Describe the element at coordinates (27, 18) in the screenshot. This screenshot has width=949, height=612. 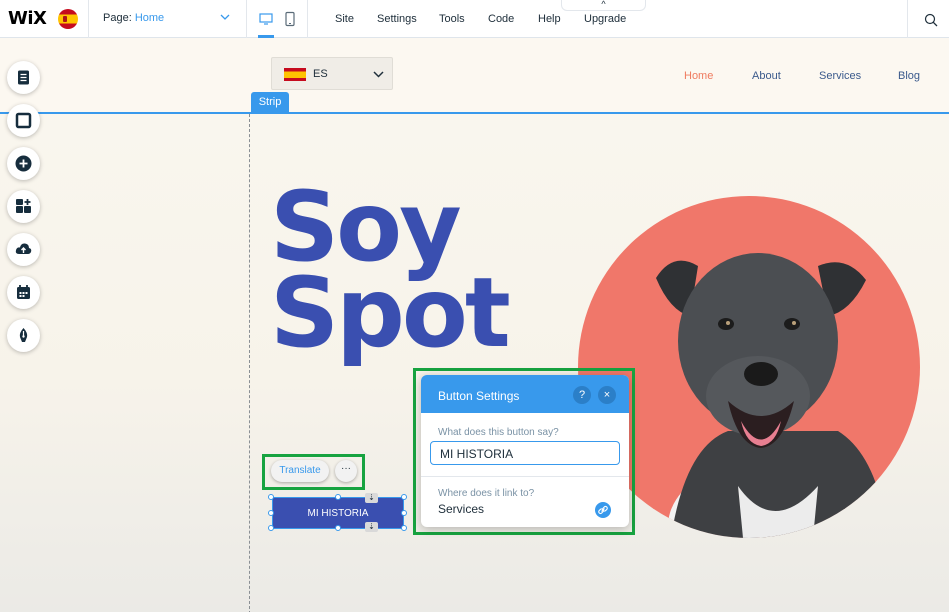
I see `wix-logo: WiX` at that location.